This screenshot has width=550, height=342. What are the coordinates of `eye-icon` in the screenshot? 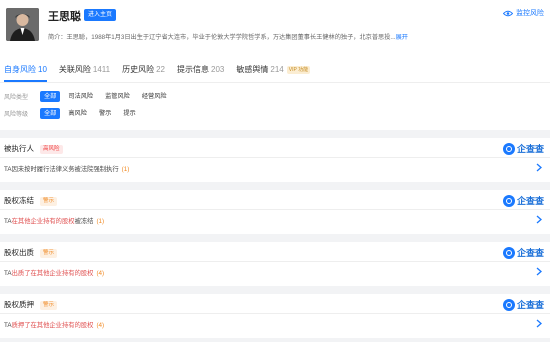 It's located at (508, 13).